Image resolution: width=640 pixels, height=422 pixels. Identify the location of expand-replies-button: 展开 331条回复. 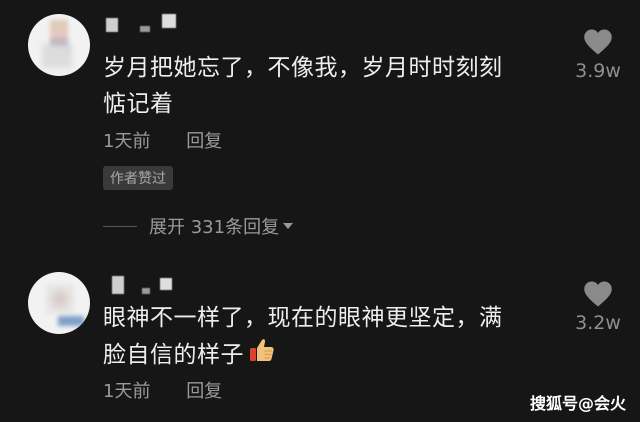
(198, 226).